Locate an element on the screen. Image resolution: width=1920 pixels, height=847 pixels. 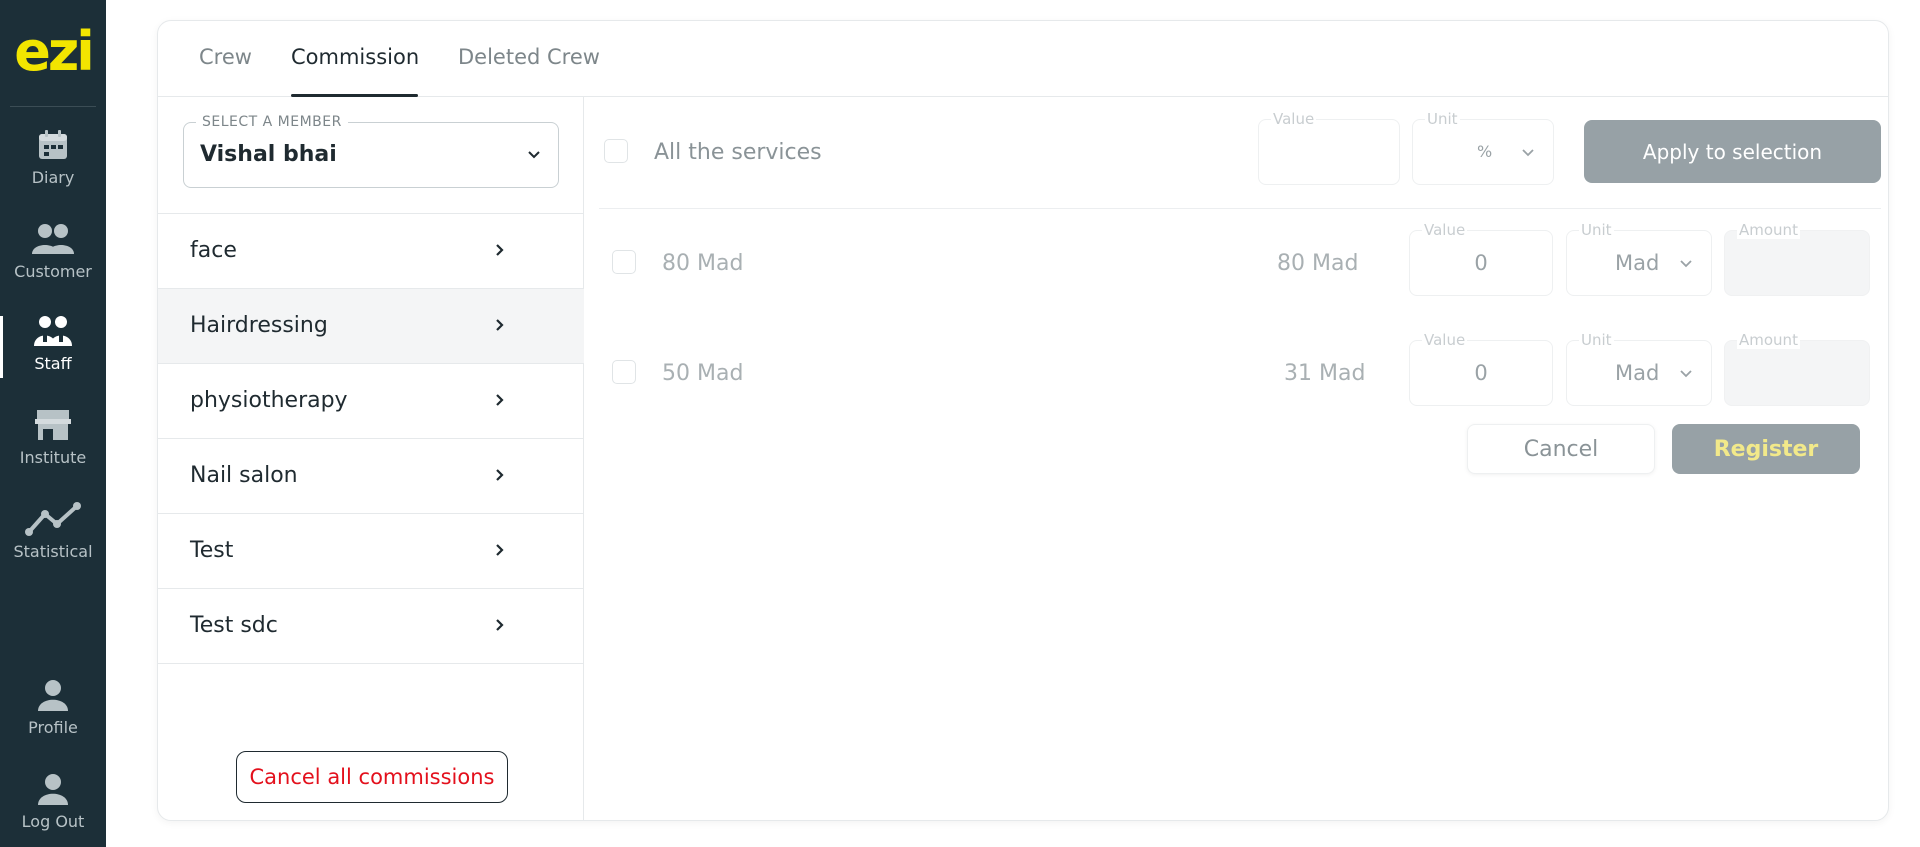
service-name: 80 Mad is located at coordinates (703, 263).